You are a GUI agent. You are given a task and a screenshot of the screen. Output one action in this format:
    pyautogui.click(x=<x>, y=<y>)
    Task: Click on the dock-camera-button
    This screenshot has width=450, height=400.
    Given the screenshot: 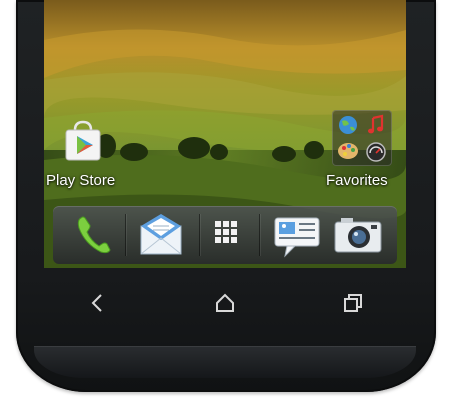 What is the action you would take?
    pyautogui.click(x=358, y=235)
    